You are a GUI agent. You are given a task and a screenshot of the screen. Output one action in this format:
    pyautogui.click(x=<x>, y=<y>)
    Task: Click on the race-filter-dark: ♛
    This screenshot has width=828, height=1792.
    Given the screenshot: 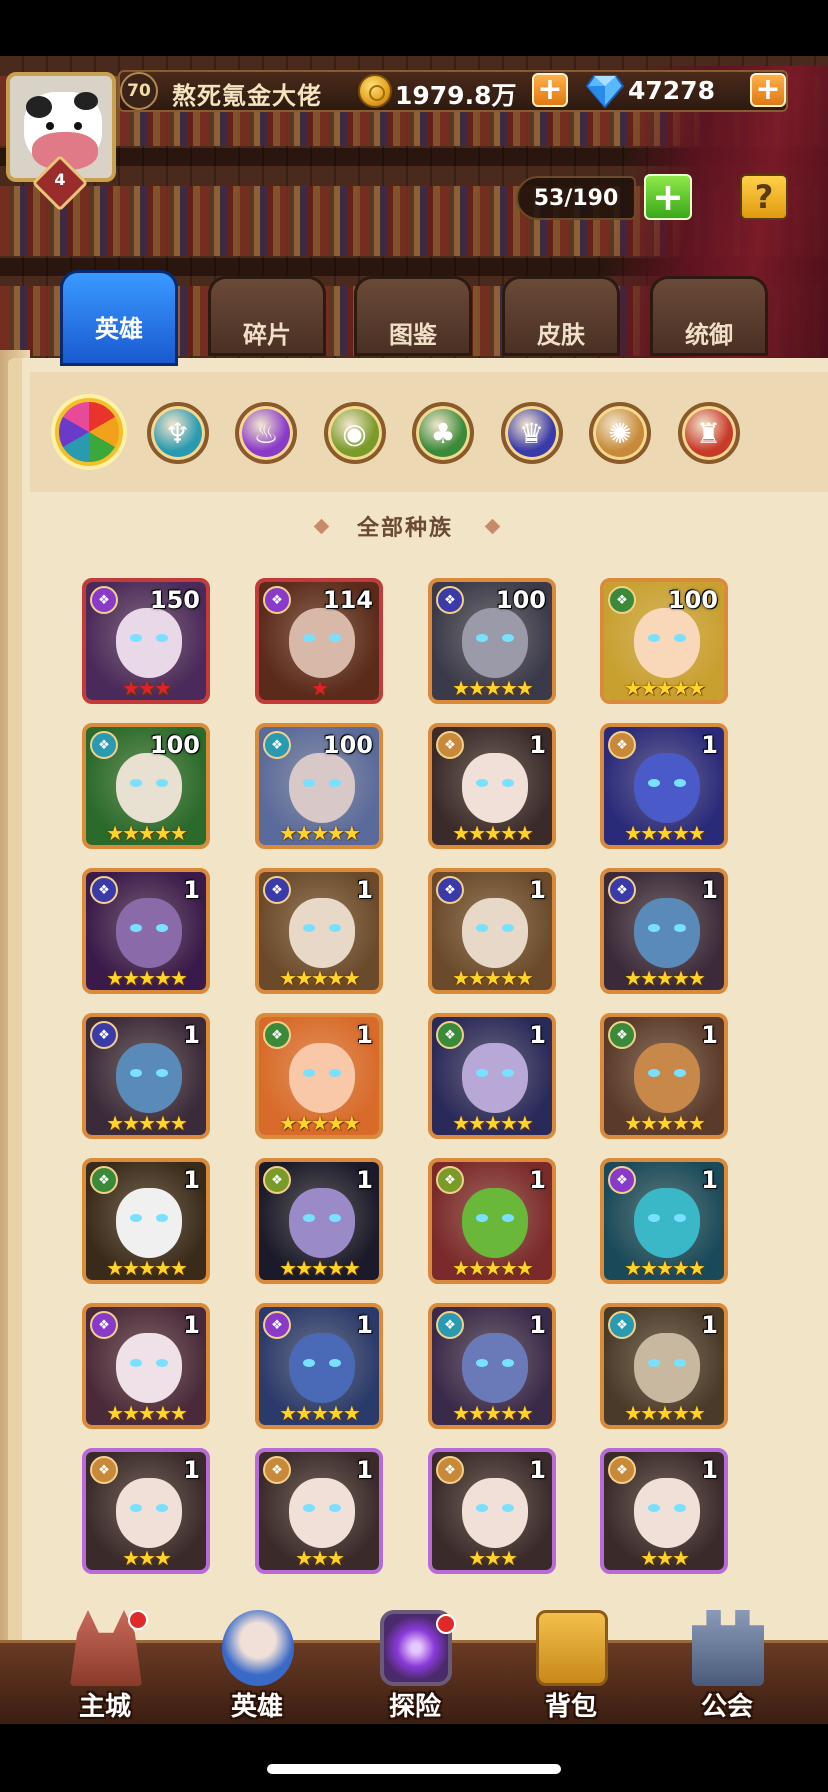 What is the action you would take?
    pyautogui.click(x=531, y=433)
    